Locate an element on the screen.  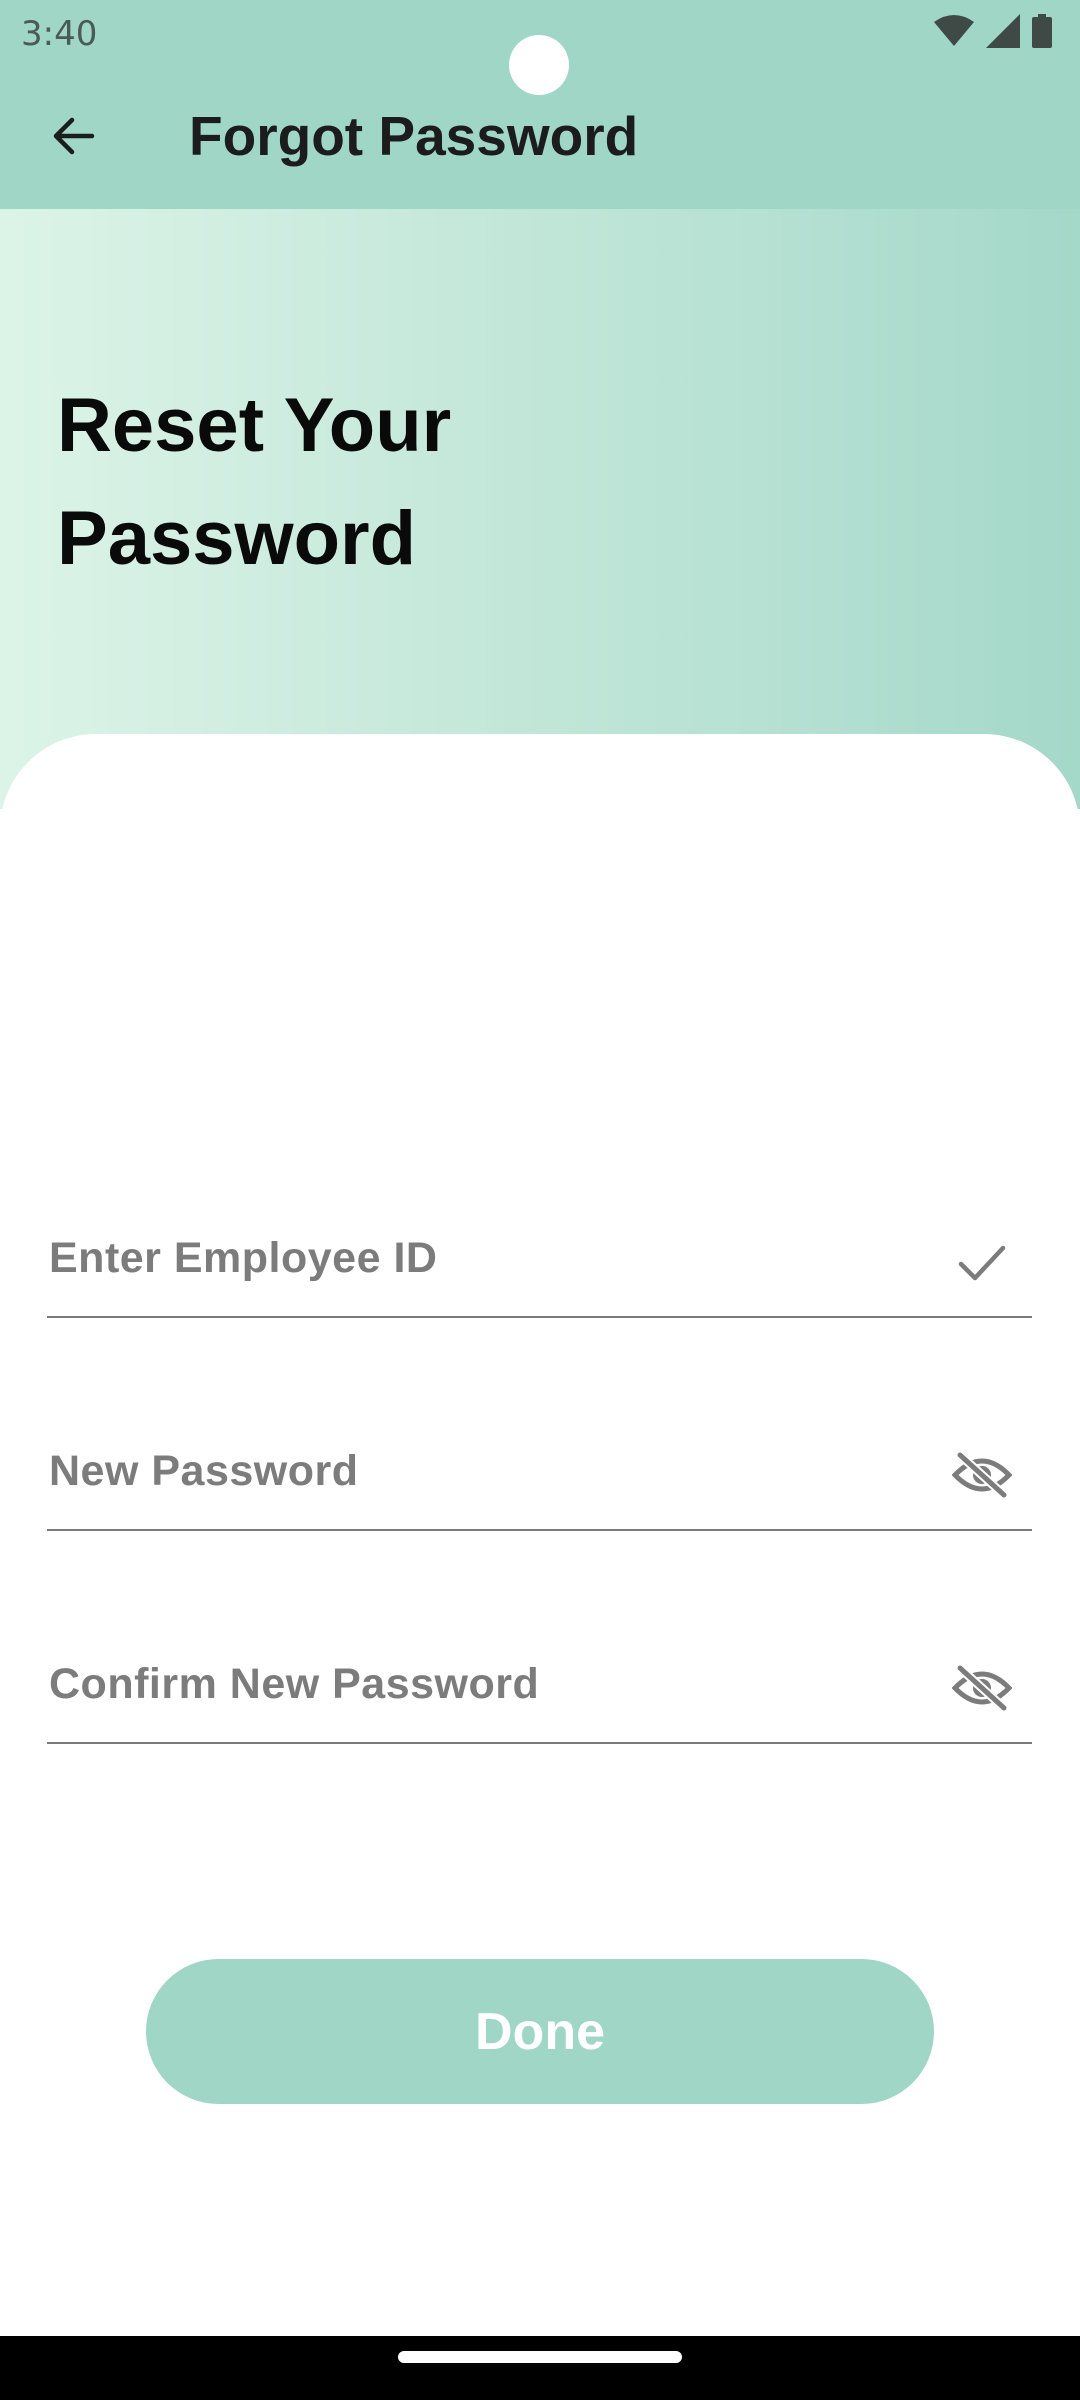
employee-id-field is located at coordinates (539, 1260).